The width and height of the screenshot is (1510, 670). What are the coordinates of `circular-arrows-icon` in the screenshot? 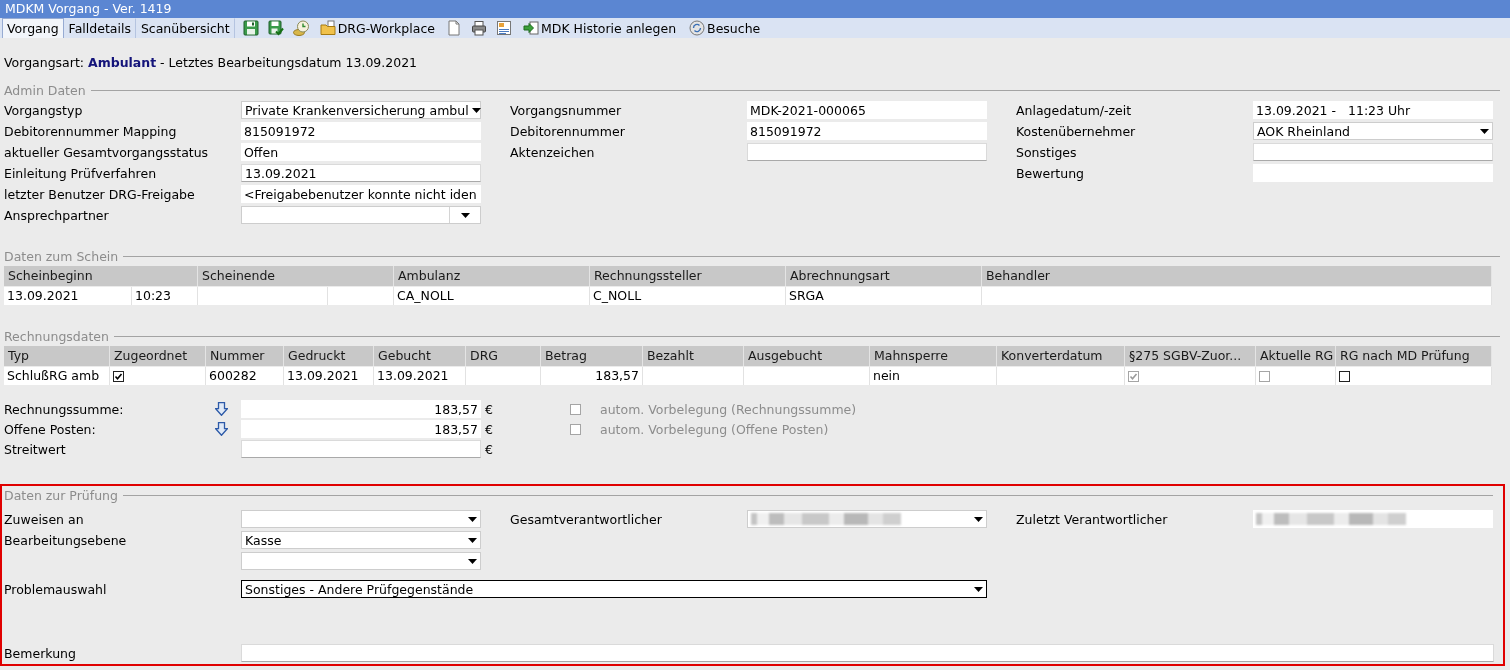 It's located at (697, 28).